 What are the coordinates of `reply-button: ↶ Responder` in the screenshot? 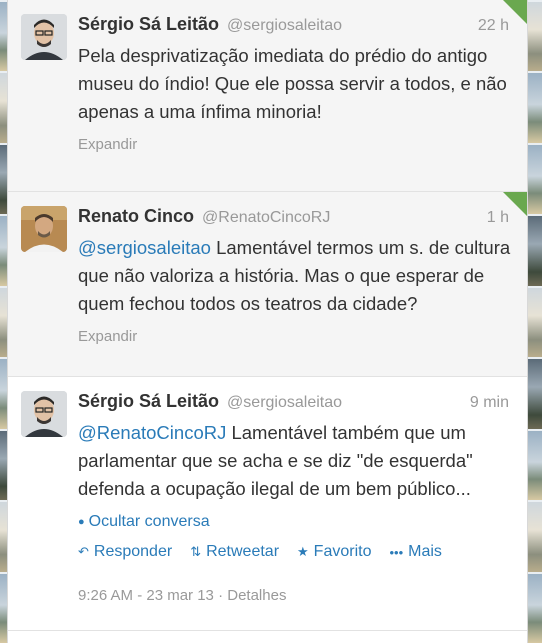 It's located at (125, 552).